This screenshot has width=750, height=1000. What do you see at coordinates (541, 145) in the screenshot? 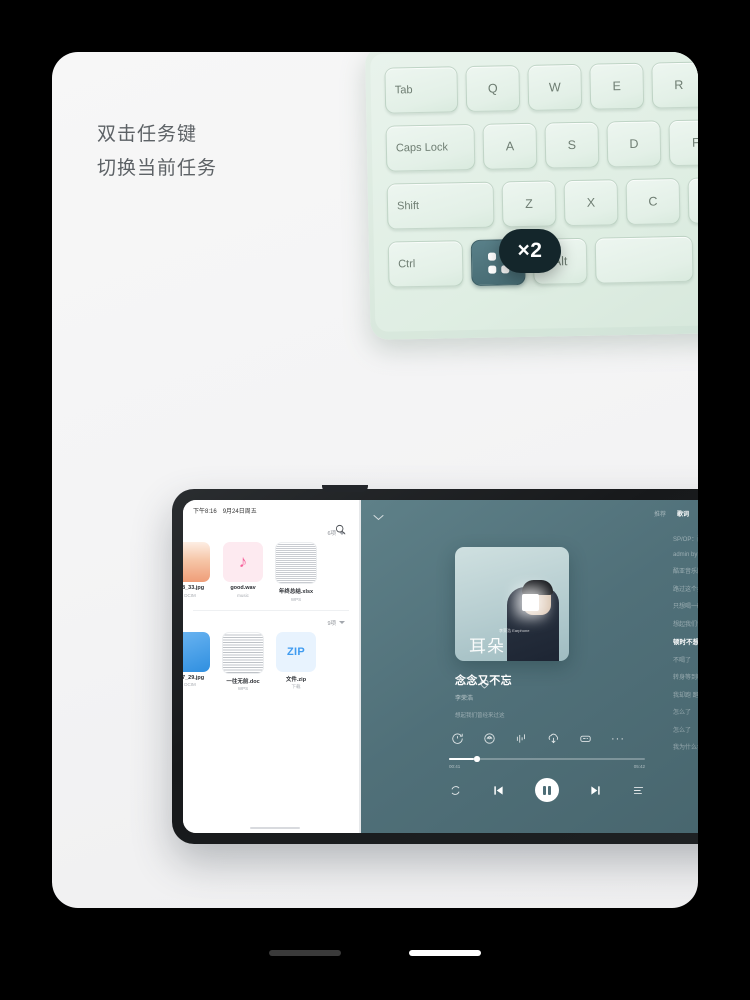
I see `keyboard-row-2: Caps Lock A S D F G` at bounding box center [541, 145].